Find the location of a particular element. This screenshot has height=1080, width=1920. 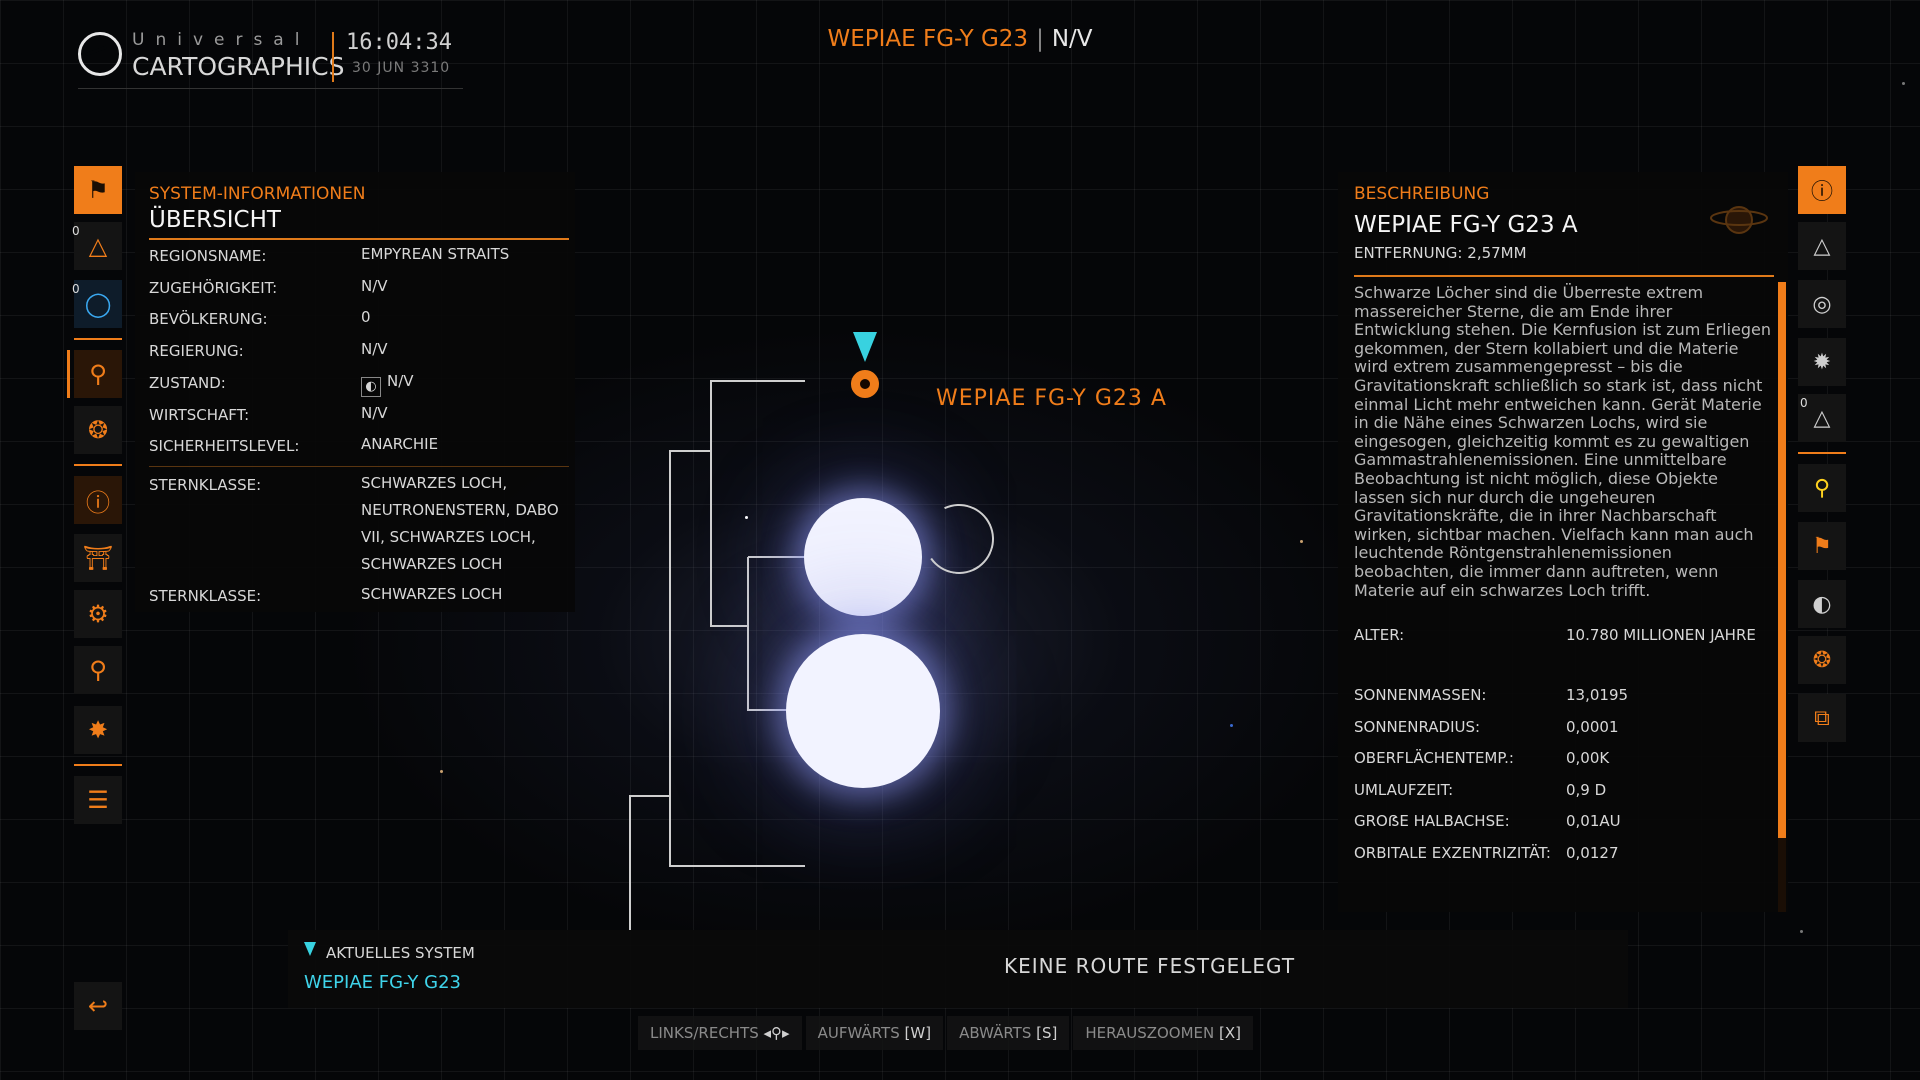

moon-icon: ◐ is located at coordinates (1822, 604).